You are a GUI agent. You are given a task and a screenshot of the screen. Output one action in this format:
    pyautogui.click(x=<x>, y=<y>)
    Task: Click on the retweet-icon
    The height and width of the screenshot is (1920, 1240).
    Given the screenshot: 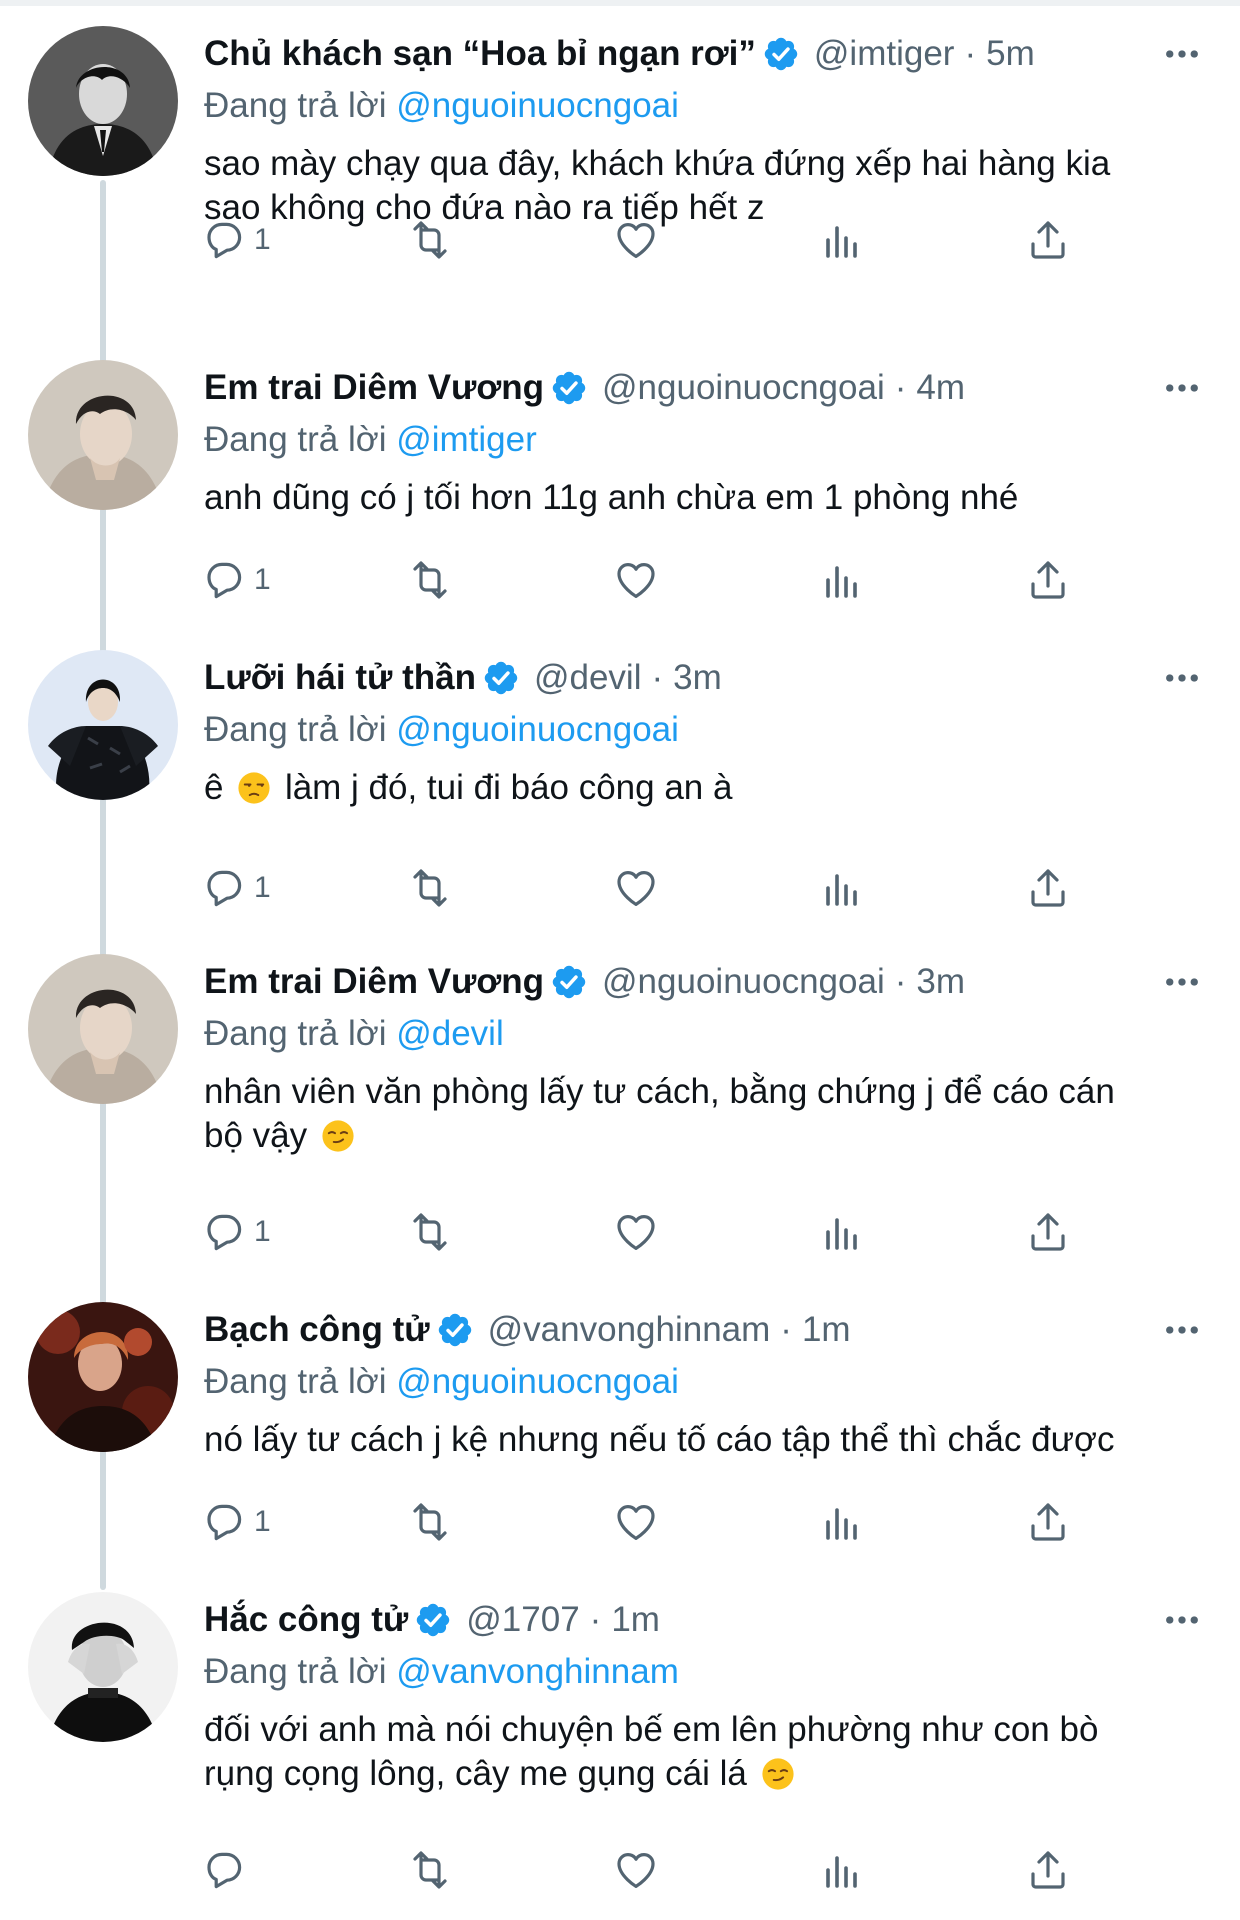 What is the action you would take?
    pyautogui.click(x=430, y=1870)
    